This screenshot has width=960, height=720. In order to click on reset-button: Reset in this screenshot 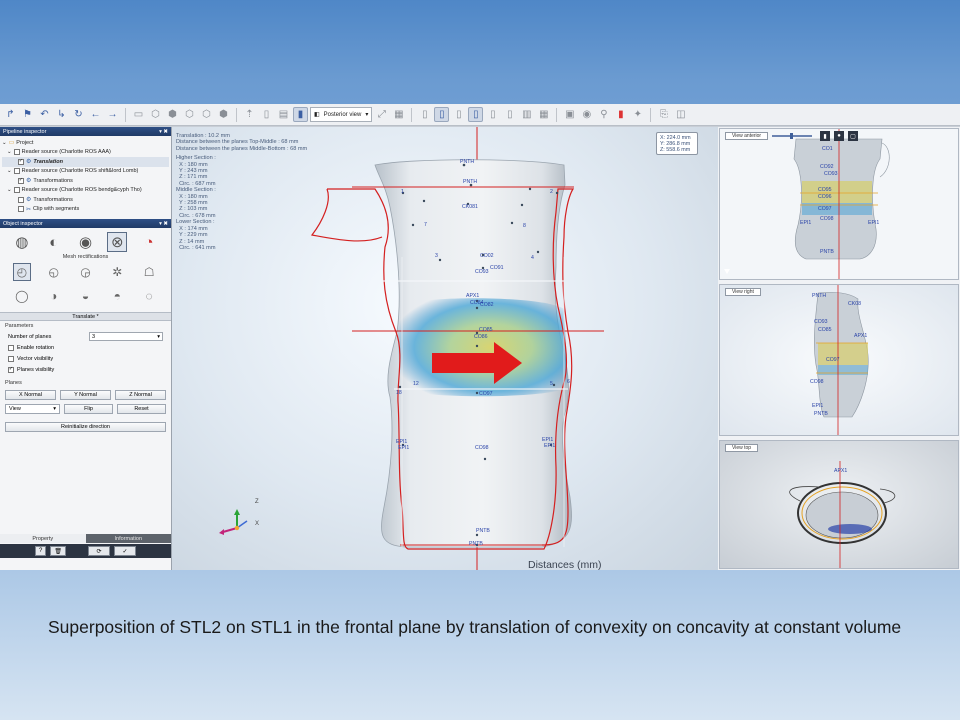, I will do `click(141, 409)`.